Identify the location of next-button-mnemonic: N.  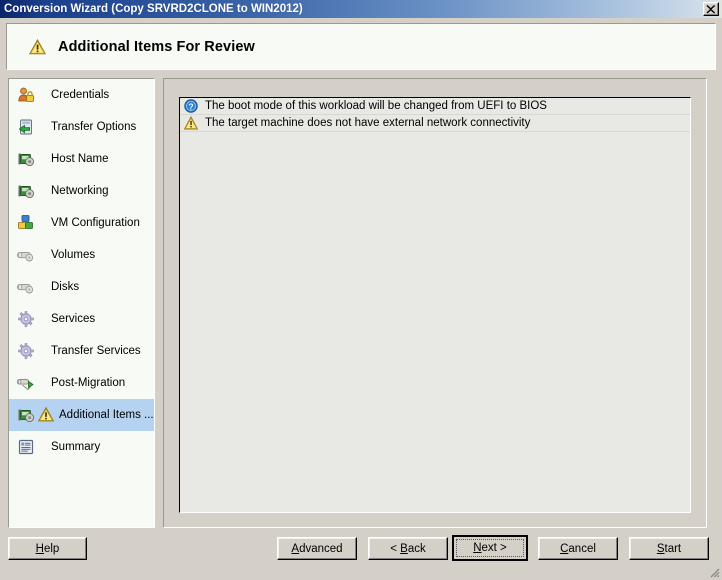
(477, 548).